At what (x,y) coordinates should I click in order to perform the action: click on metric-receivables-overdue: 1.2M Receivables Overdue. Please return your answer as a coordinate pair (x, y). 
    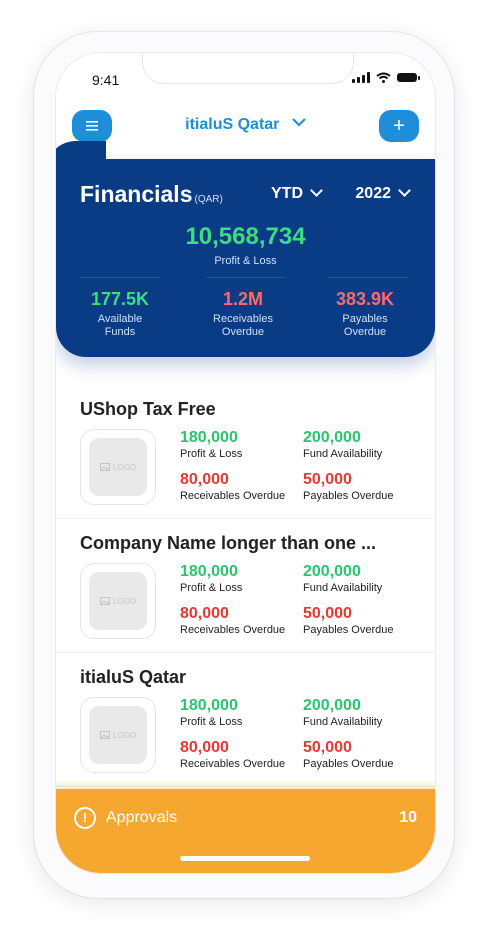
    Looking at the image, I should click on (243, 314).